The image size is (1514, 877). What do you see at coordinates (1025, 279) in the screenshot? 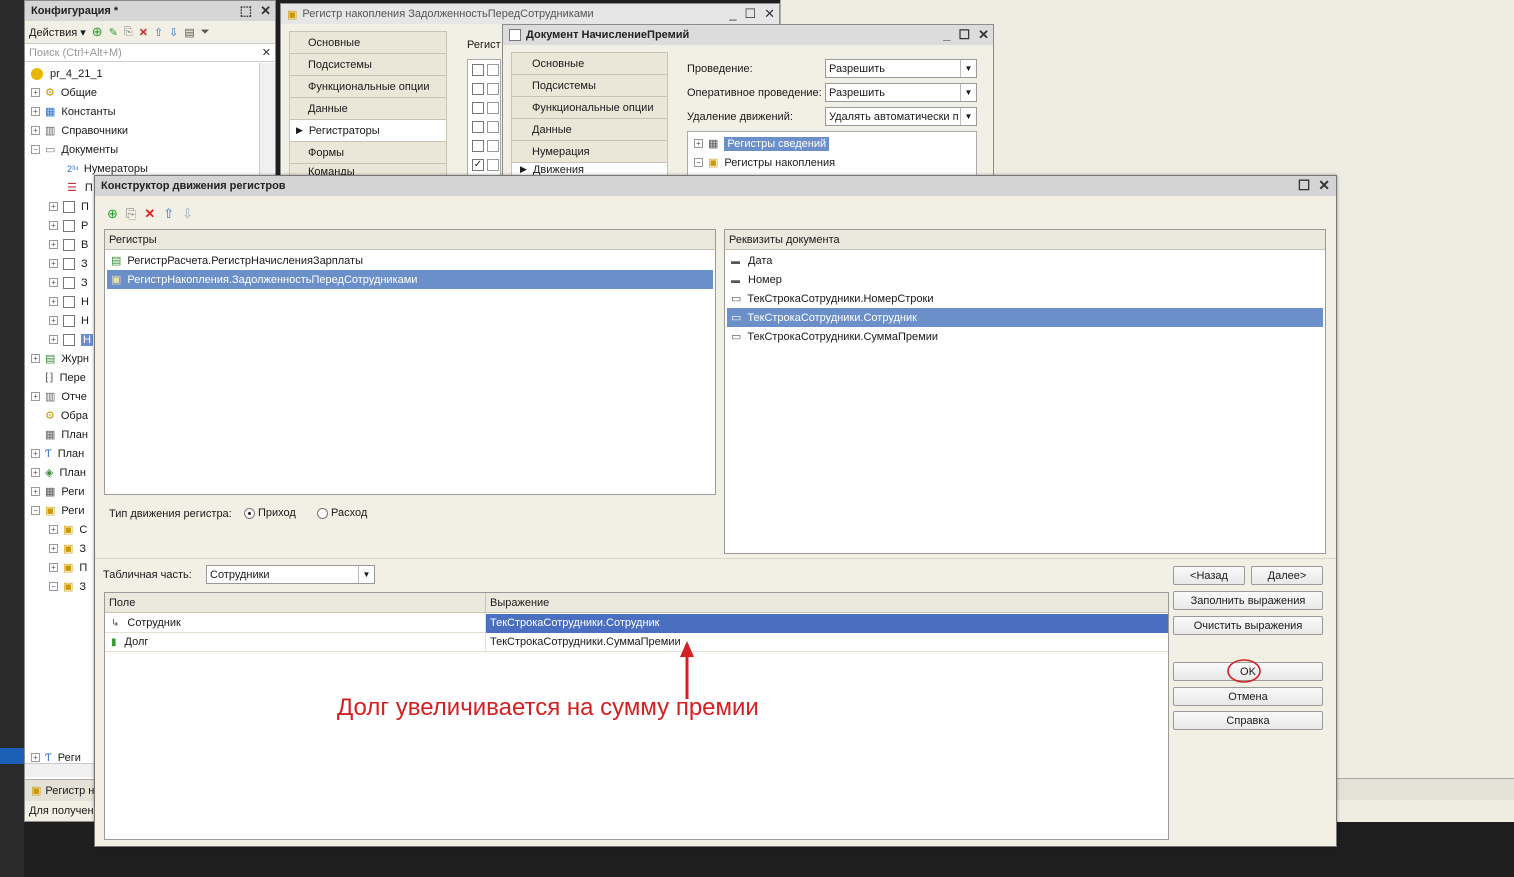
I see `doc-attr-item: ▬ Номер` at bounding box center [1025, 279].